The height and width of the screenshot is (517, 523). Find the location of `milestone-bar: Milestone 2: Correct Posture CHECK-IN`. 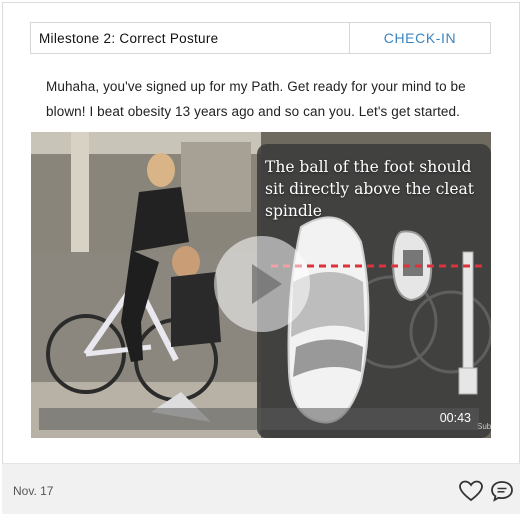

milestone-bar: Milestone 2: Correct Posture CHECK-IN is located at coordinates (260, 38).